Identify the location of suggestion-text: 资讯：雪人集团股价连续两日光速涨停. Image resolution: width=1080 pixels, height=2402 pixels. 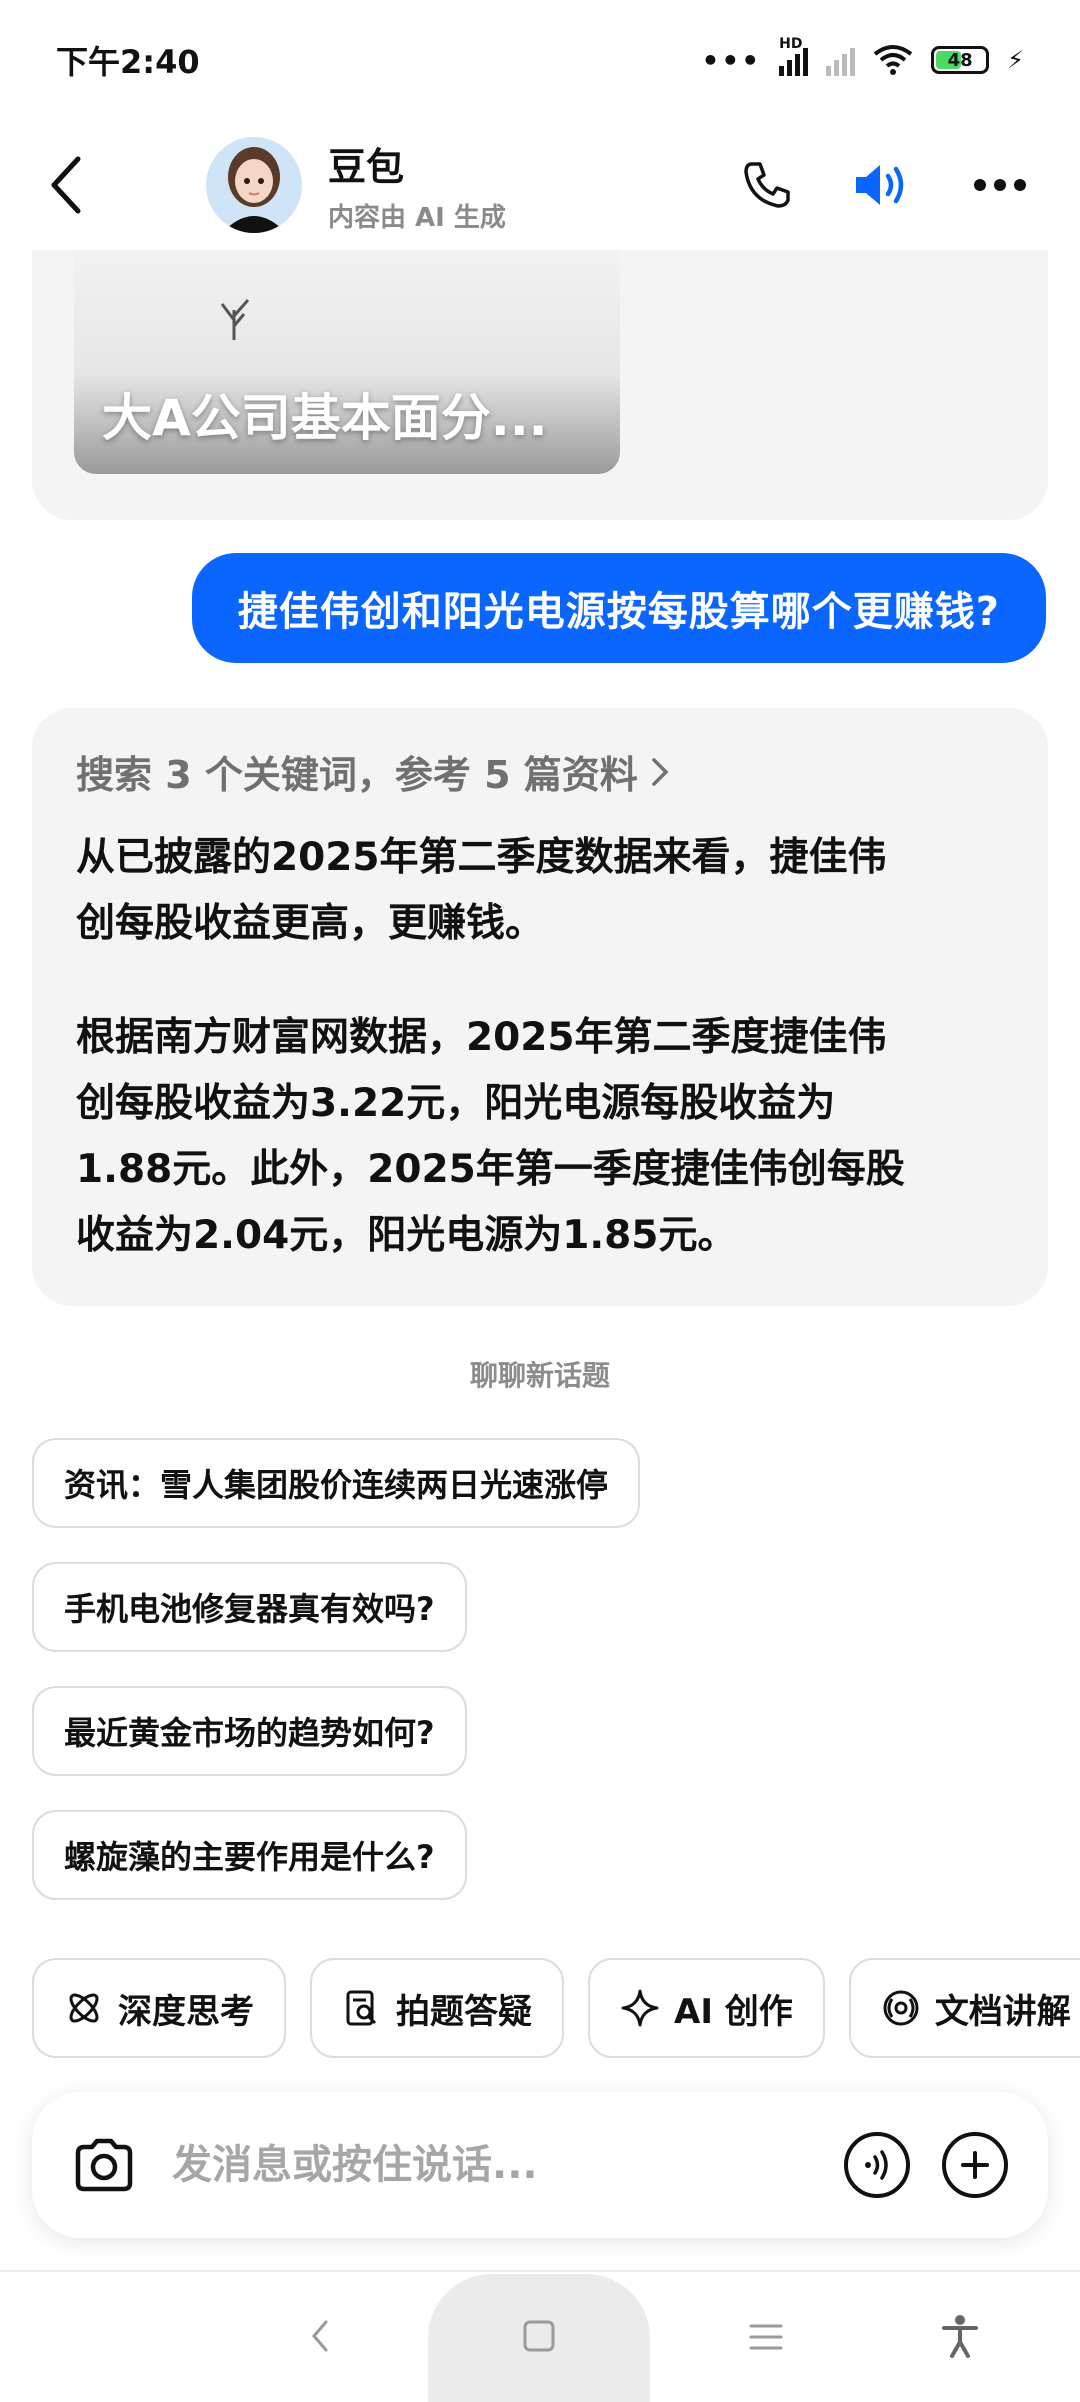
(336, 1485).